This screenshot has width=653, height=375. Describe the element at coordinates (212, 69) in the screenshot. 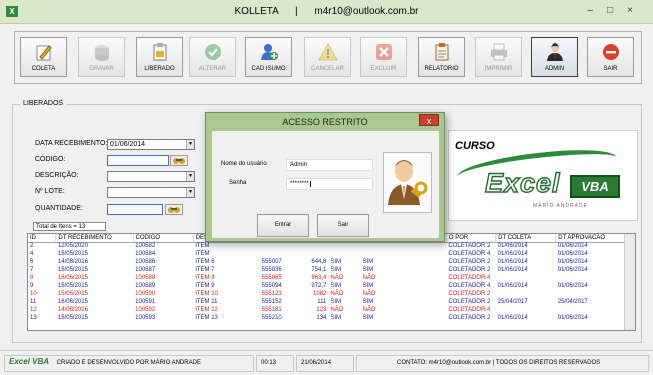

I see `toolbar-button-label: ALTERAR` at that location.